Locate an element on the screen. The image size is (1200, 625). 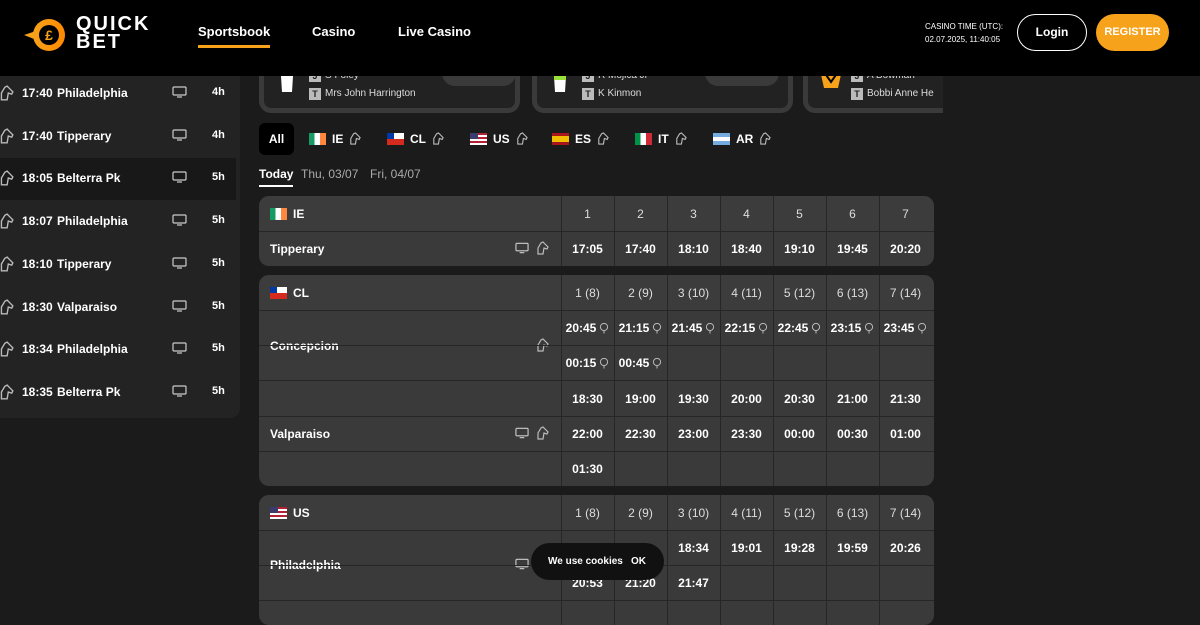
venue-name: Valparaiso is located at coordinates (300, 434).